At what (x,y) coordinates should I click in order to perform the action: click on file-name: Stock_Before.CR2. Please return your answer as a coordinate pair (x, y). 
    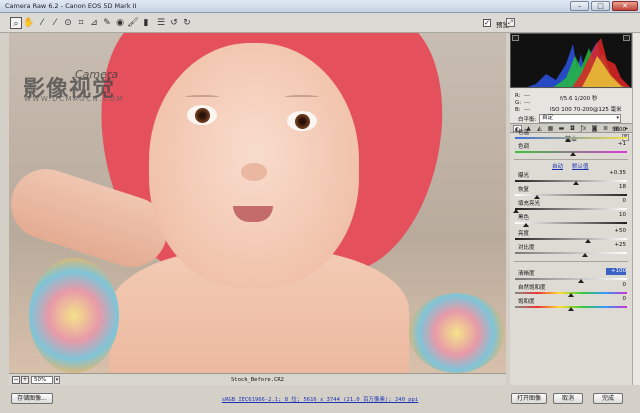
    Looking at the image, I should click on (257, 380).